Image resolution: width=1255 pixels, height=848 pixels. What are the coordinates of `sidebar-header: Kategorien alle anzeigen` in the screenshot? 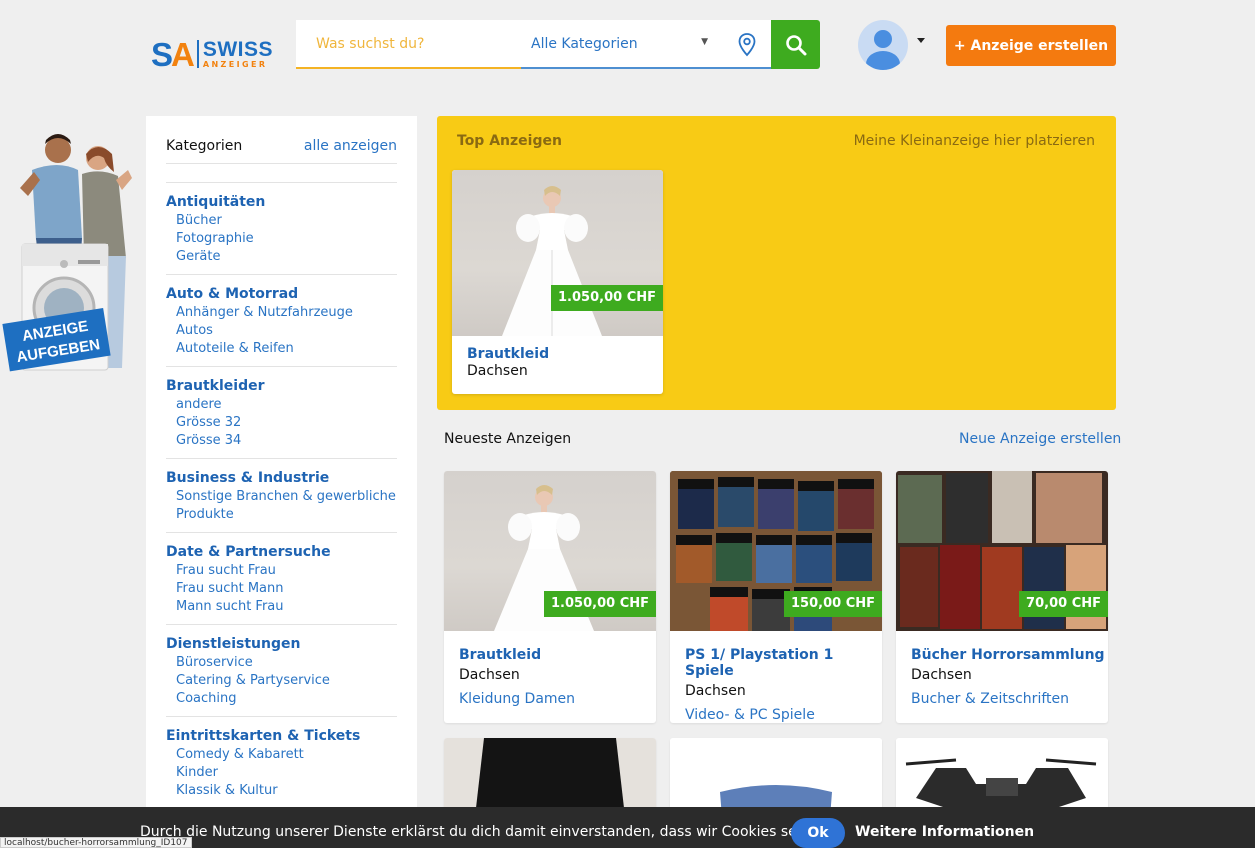 It's located at (281, 150).